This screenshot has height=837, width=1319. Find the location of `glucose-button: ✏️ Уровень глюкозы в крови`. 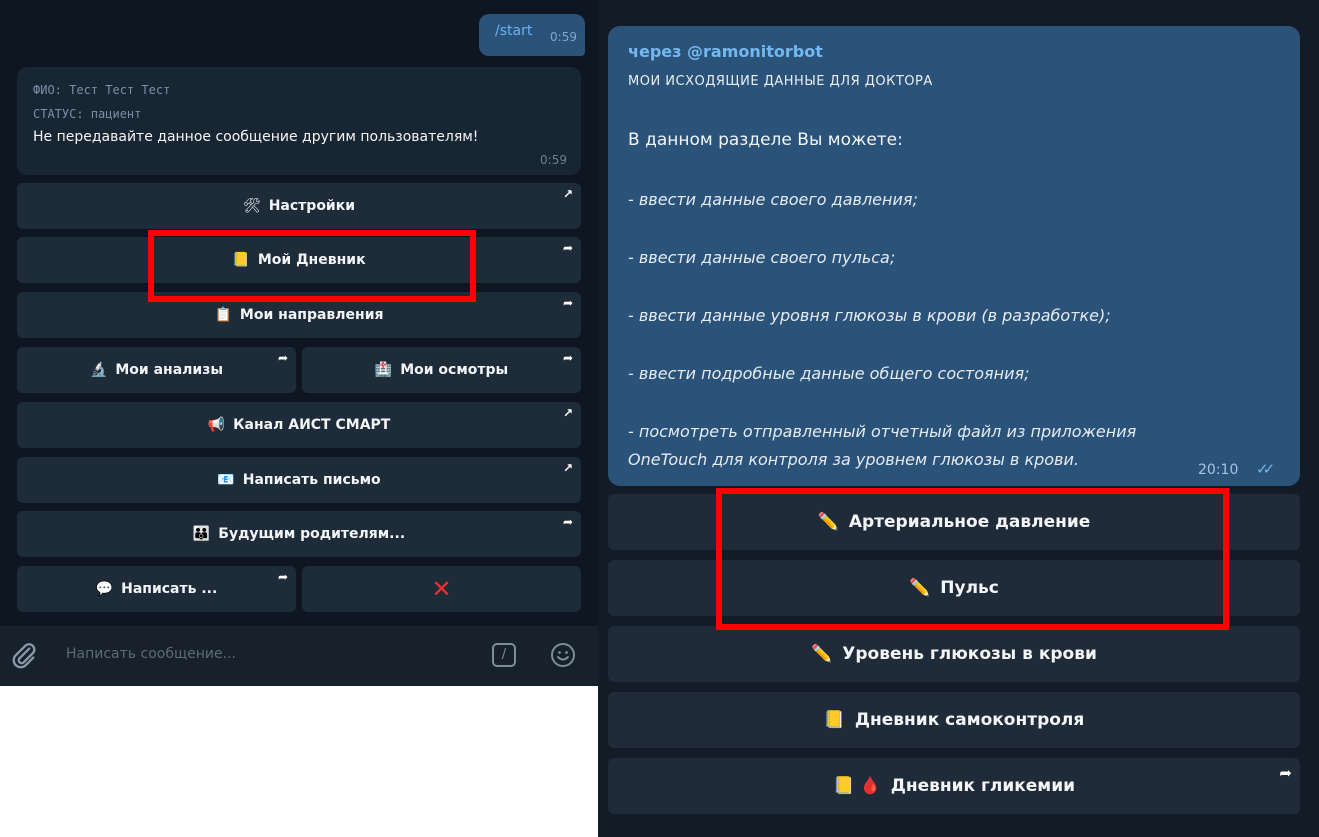

glucose-button: ✏️ Уровень глюкозы в крови is located at coordinates (954, 654).